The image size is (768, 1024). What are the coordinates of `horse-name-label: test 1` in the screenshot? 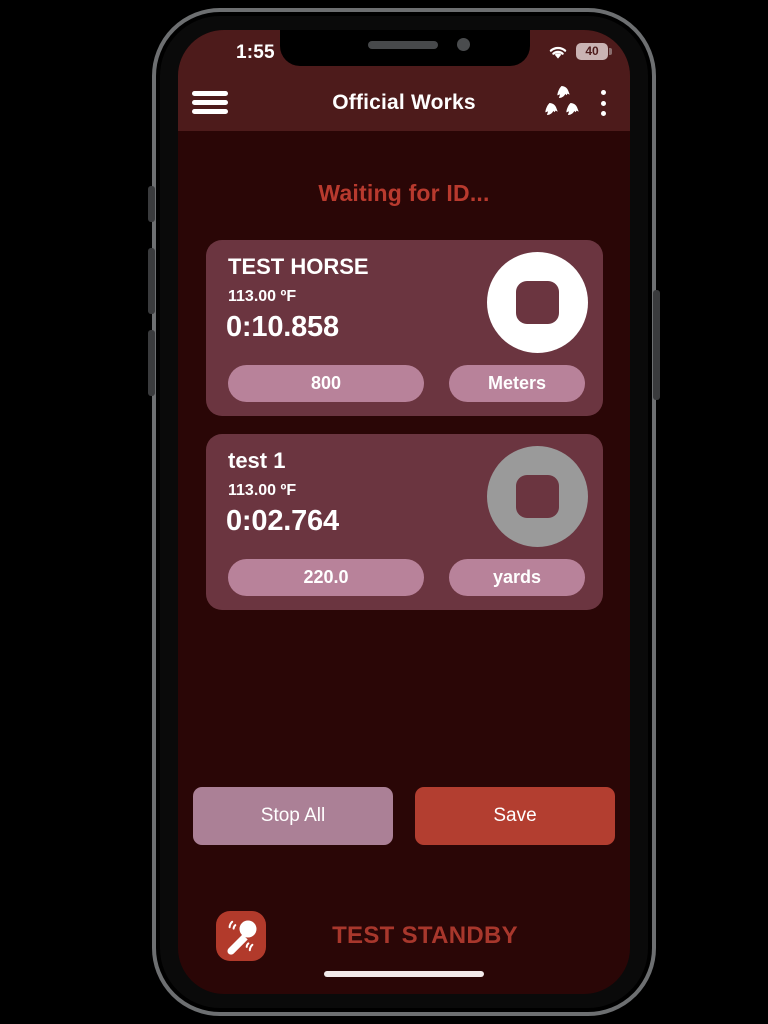 It's located at (257, 460).